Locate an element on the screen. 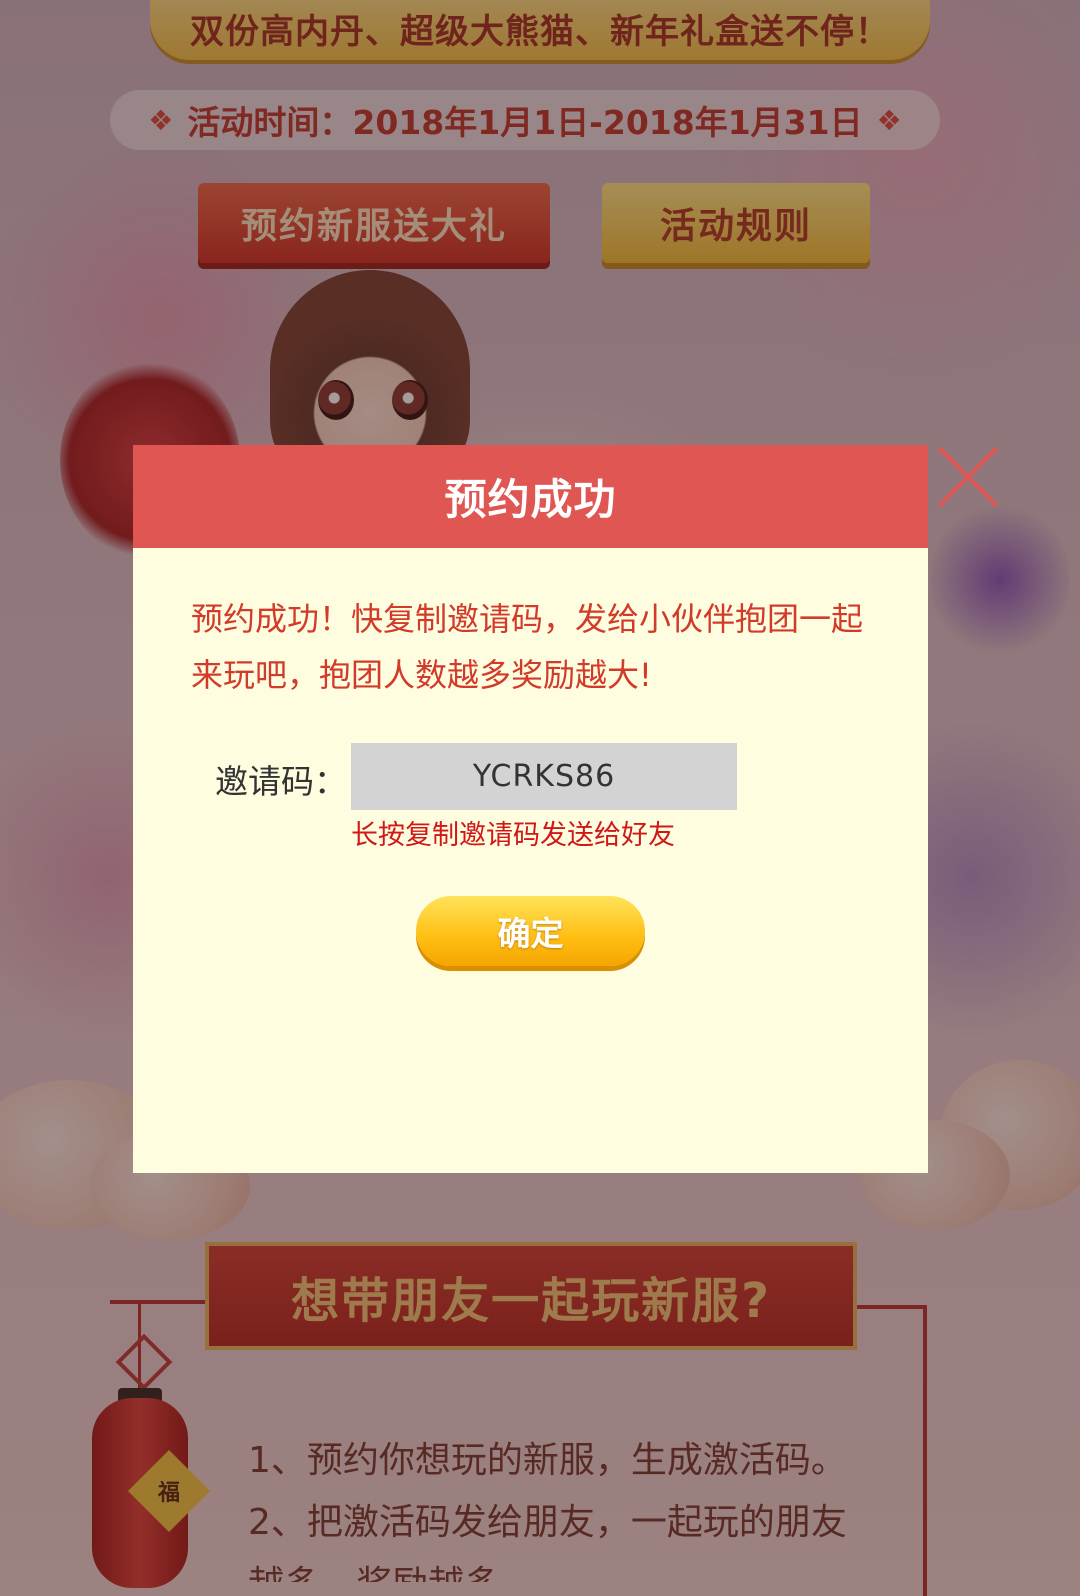 This screenshot has width=1080, height=1596. dialog-message: 预约成功！快复制邀请码，发给小伙伴抱团一起来玩吧，抱团人数越多奖励越大! is located at coordinates (527, 647).